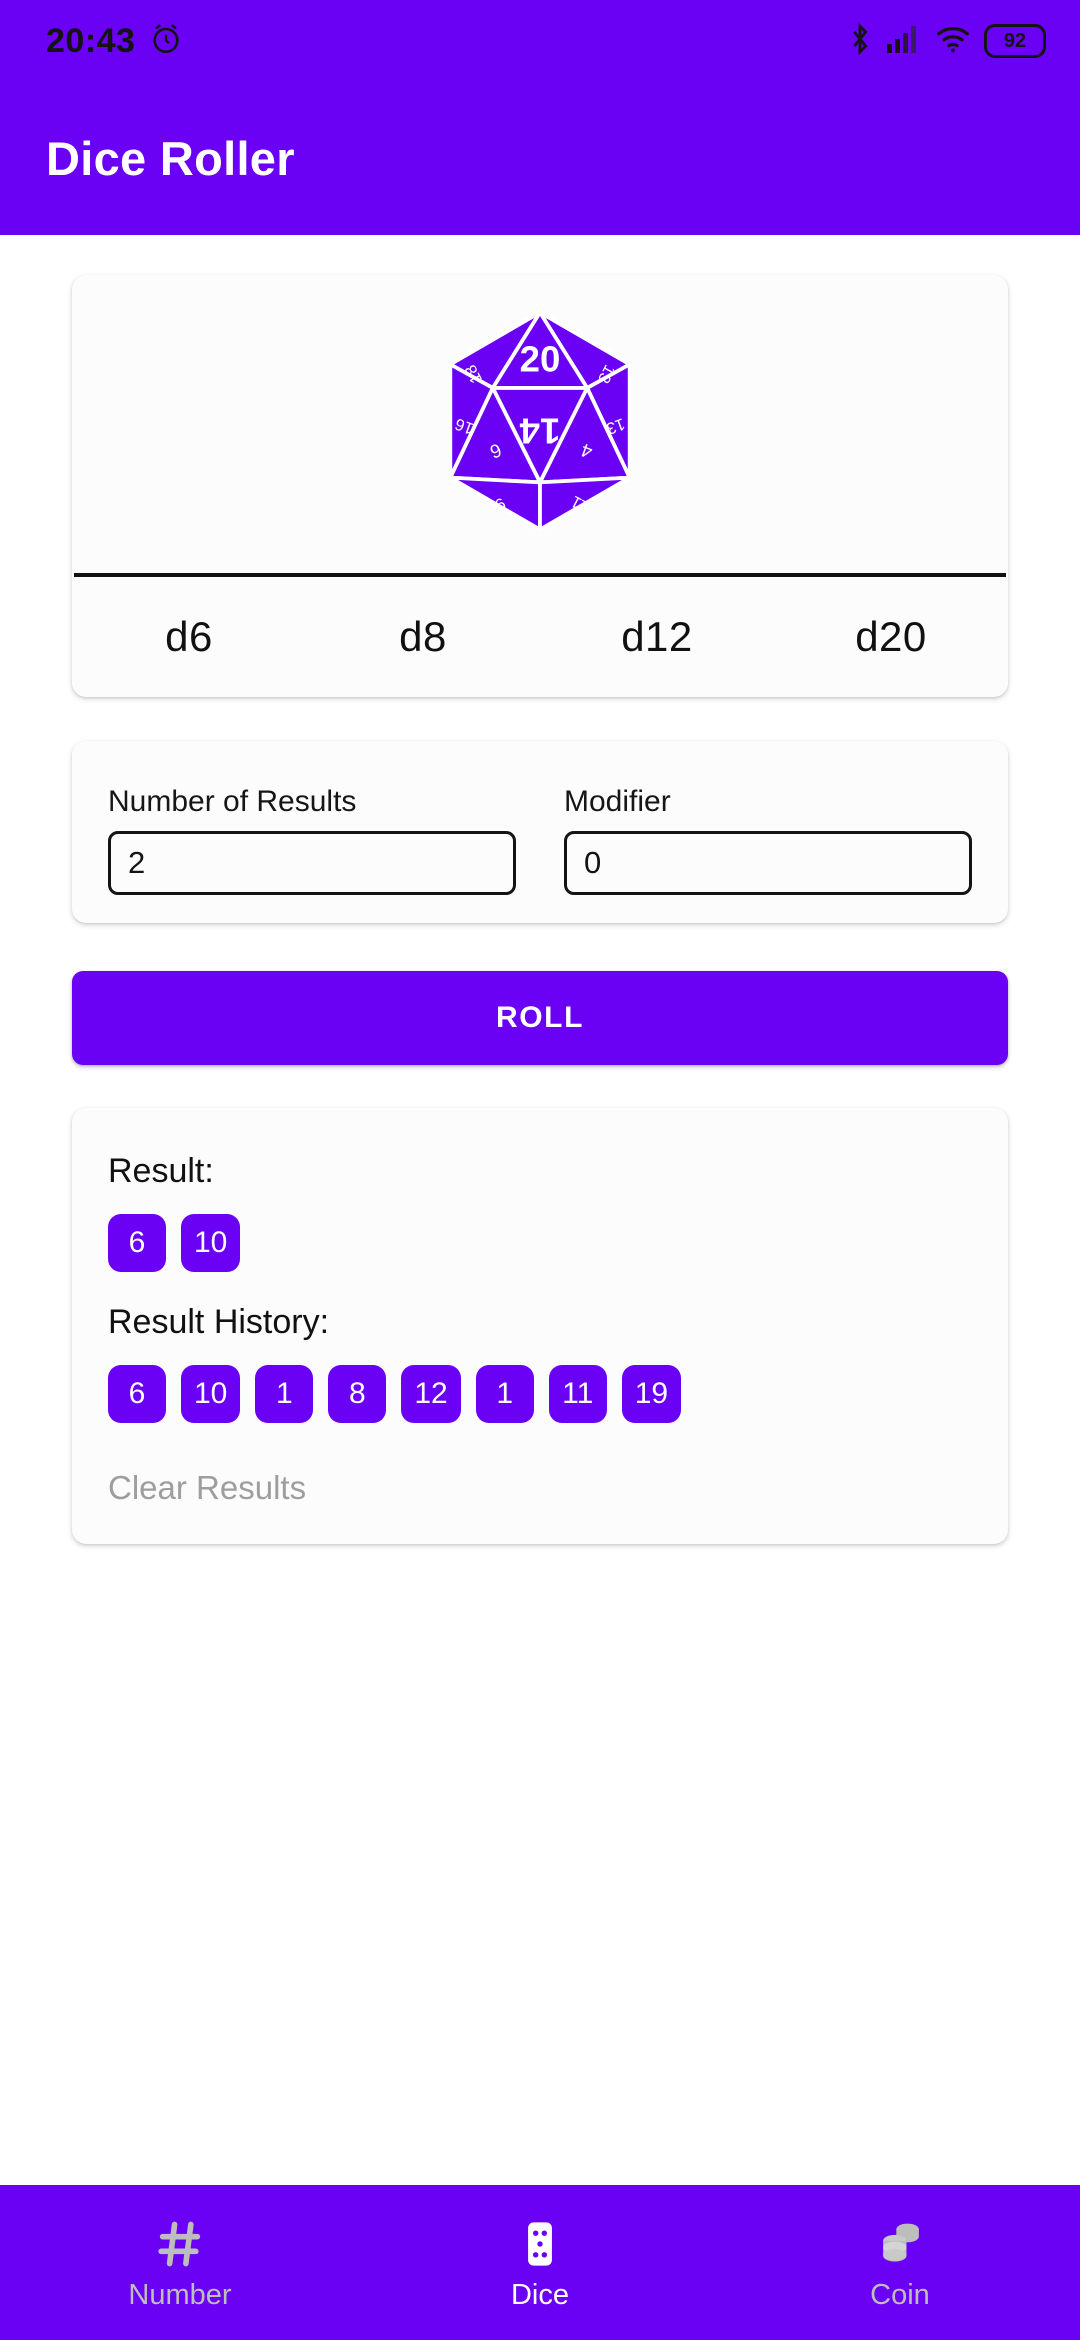 The width and height of the screenshot is (1080, 2340). I want to click on modifier-field: Modifier, so click(768, 841).